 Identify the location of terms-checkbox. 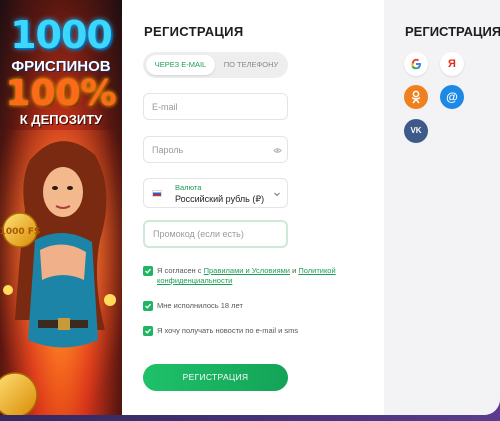
(148, 271).